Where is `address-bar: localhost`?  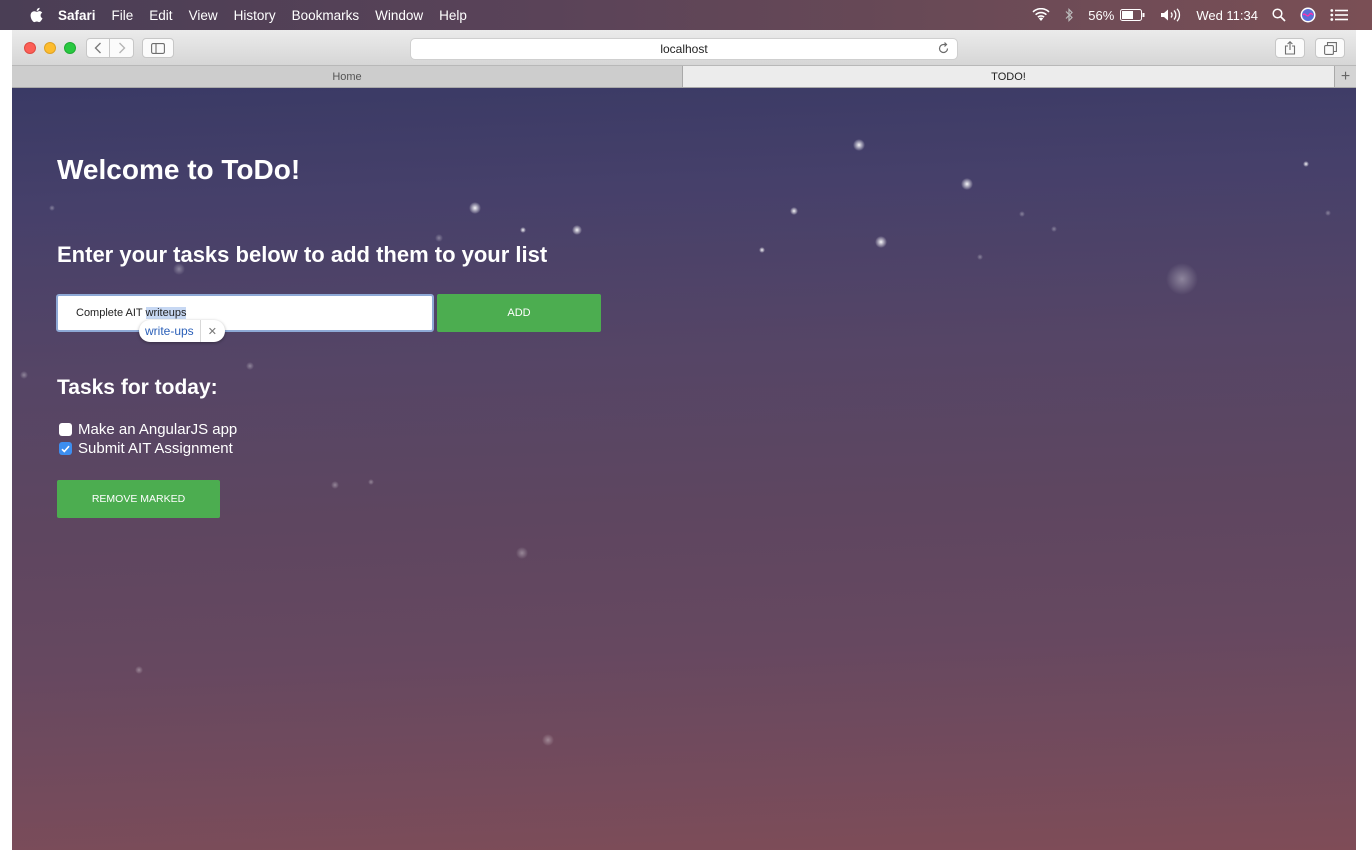 address-bar: localhost is located at coordinates (684, 49).